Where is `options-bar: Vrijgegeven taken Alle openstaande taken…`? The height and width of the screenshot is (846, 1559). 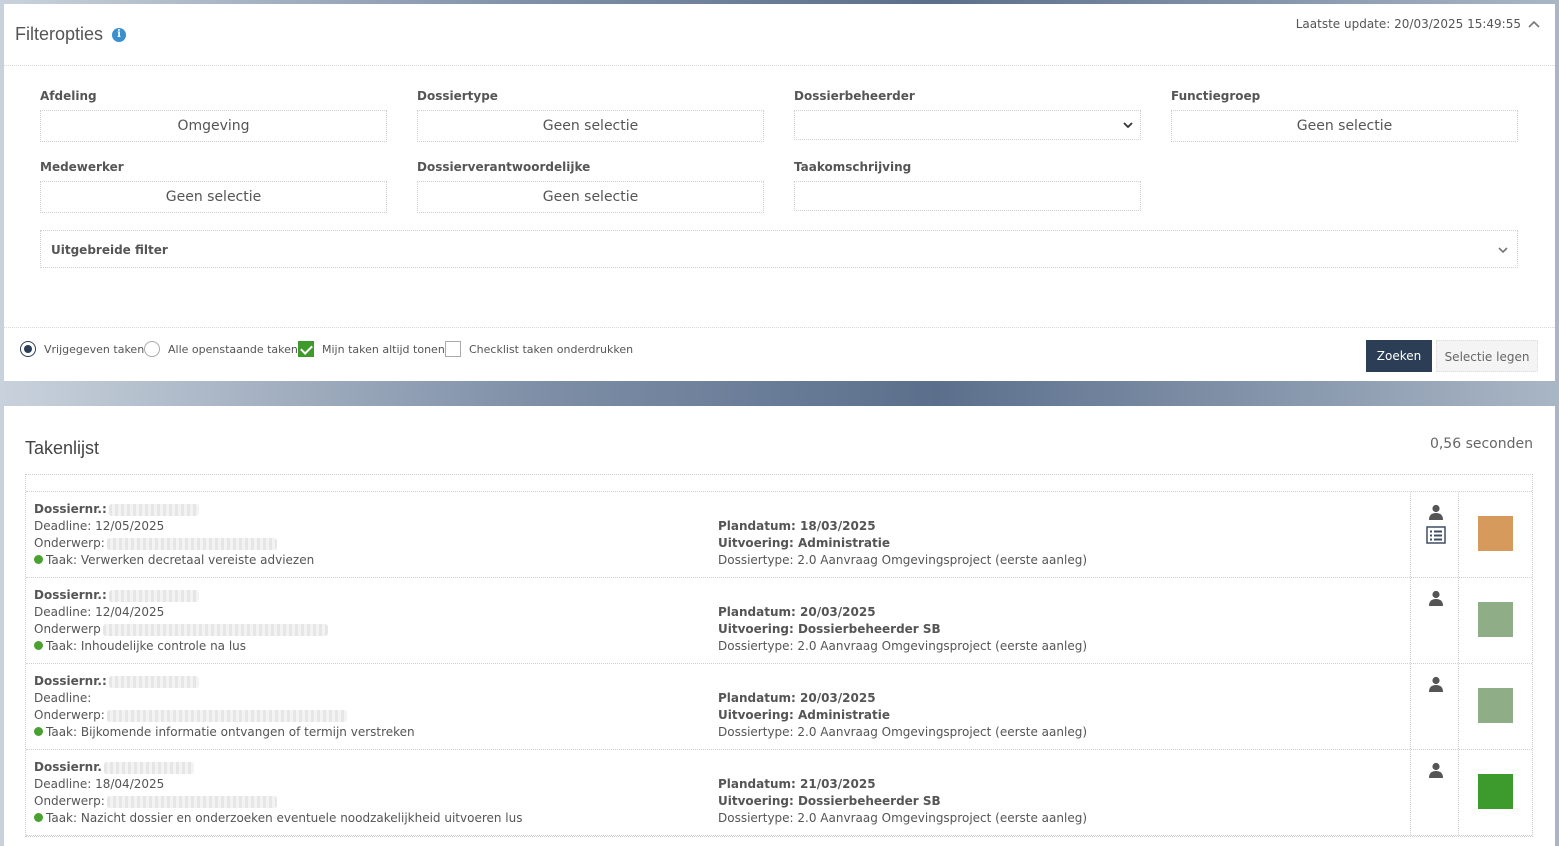 options-bar: Vrijgegeven taken Alle openstaande taken… is located at coordinates (779, 354).